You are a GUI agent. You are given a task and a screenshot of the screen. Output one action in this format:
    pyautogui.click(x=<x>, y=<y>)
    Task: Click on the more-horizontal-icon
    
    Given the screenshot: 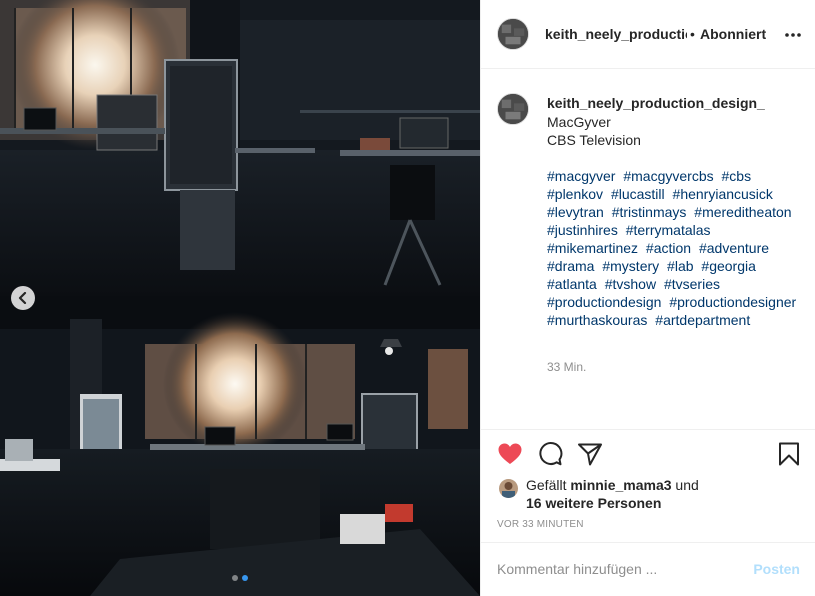 What is the action you would take?
    pyautogui.click(x=793, y=35)
    